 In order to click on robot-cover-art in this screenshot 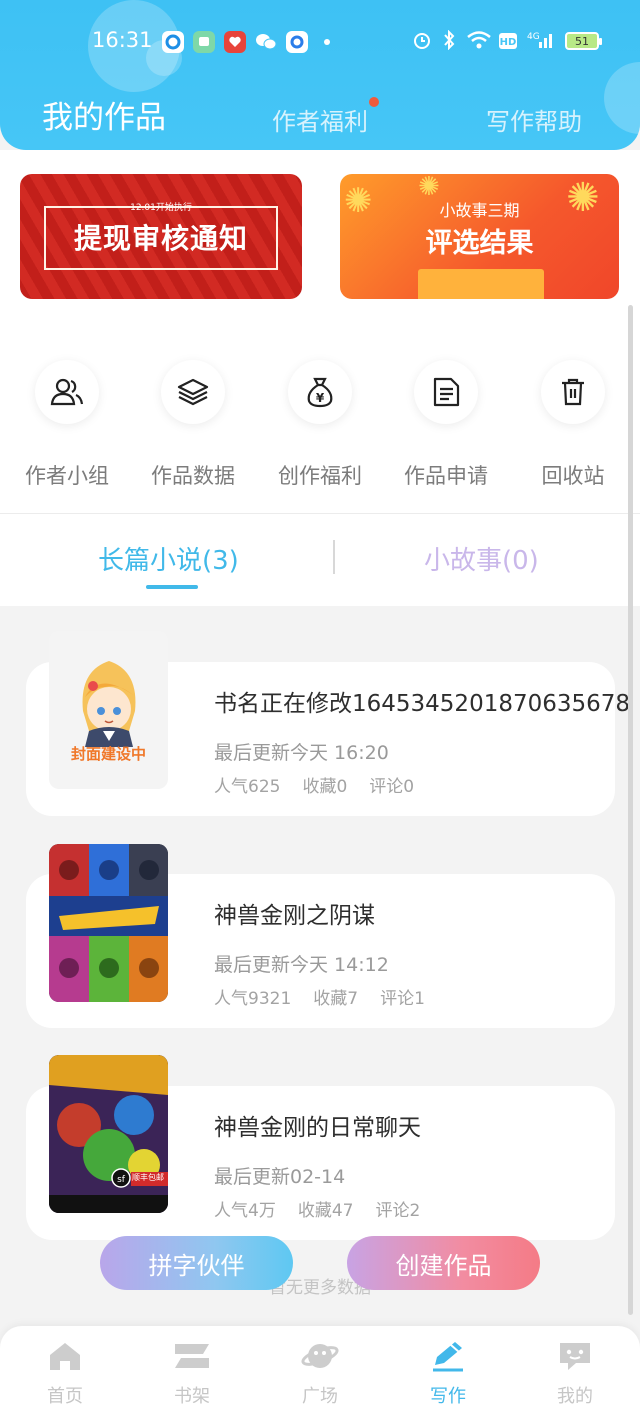, I will do `click(108, 923)`.